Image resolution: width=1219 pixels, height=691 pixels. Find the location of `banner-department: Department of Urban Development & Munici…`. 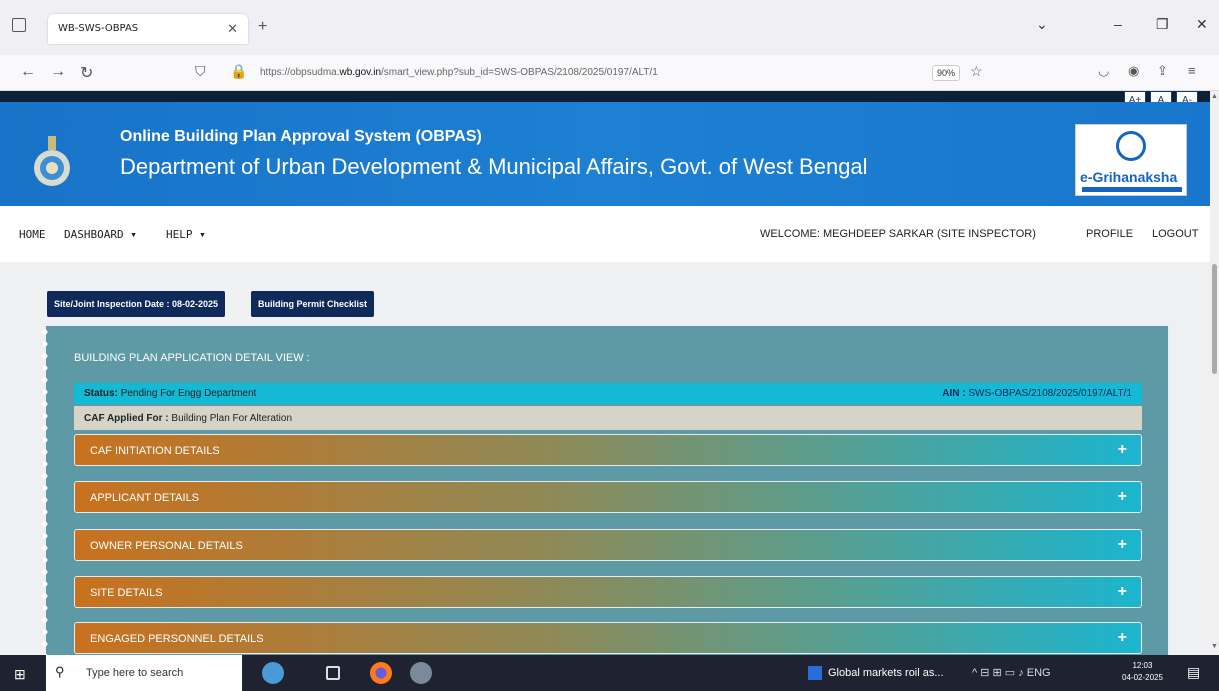

banner-department: Department of Urban Development & Munici… is located at coordinates (494, 166).